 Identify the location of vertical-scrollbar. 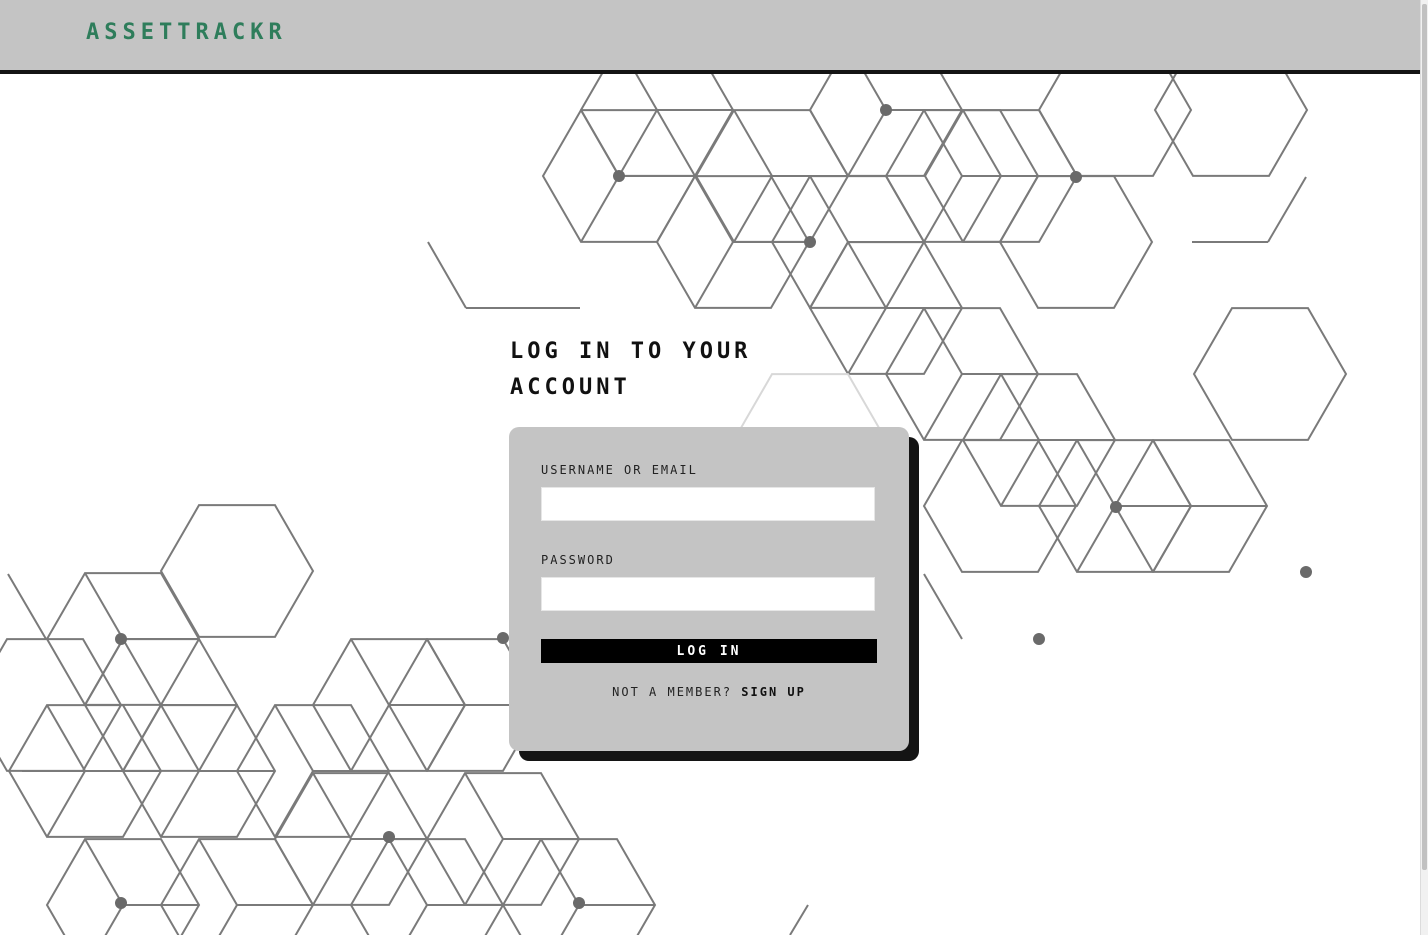
(1424, 467).